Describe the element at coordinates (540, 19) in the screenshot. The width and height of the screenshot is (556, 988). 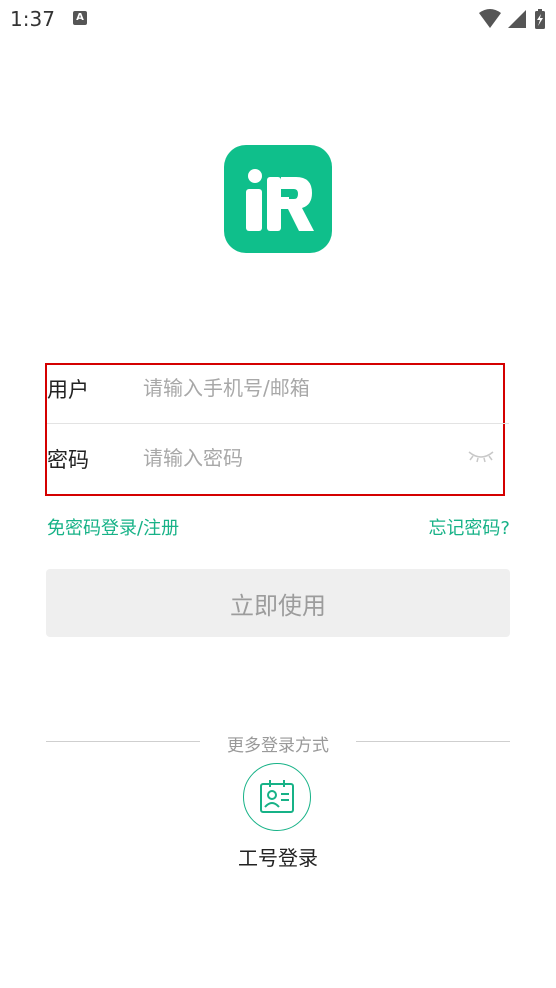
I see `battery-charging-icon` at that location.